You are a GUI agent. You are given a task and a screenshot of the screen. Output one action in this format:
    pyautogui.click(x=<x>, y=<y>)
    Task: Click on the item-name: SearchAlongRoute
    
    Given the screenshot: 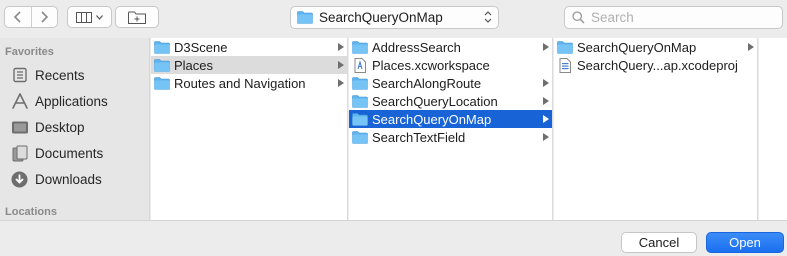 What is the action you would take?
    pyautogui.click(x=427, y=83)
    